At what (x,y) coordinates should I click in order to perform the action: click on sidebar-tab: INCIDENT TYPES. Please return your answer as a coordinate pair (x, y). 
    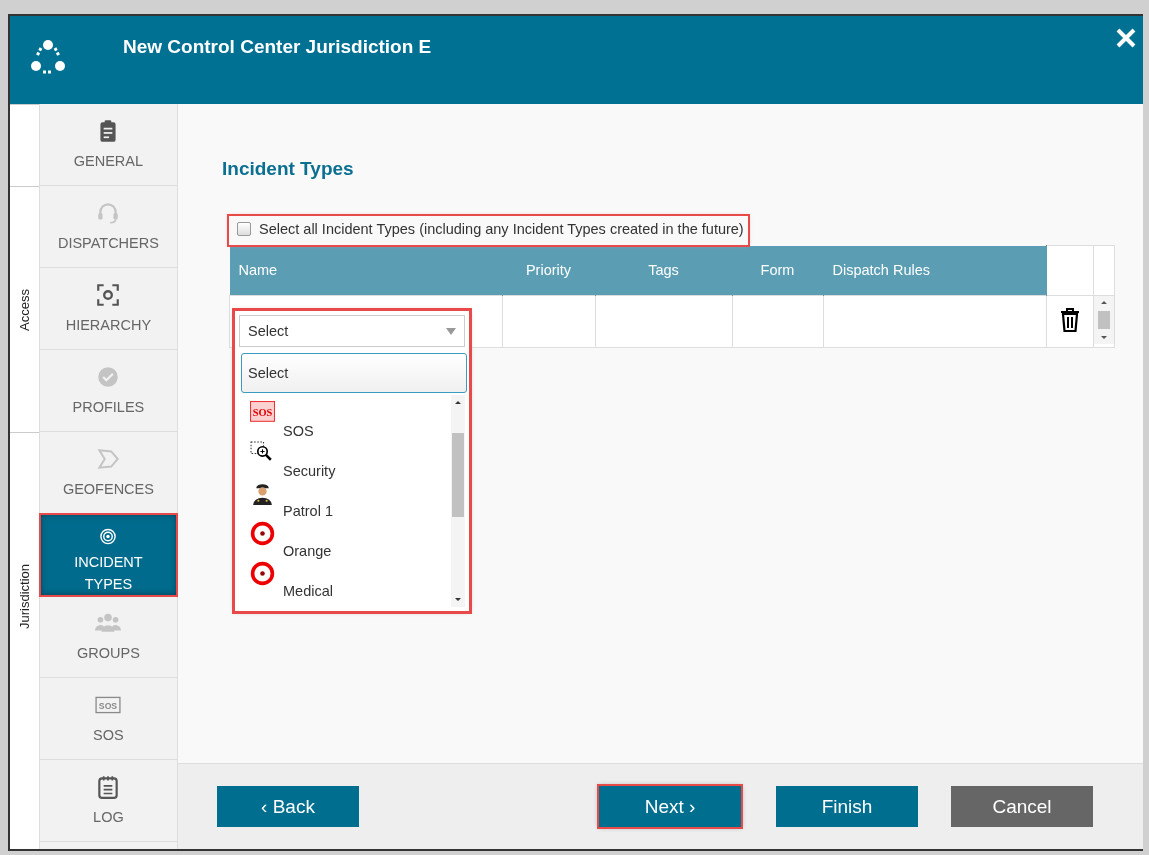
    Looking at the image, I should click on (108, 555).